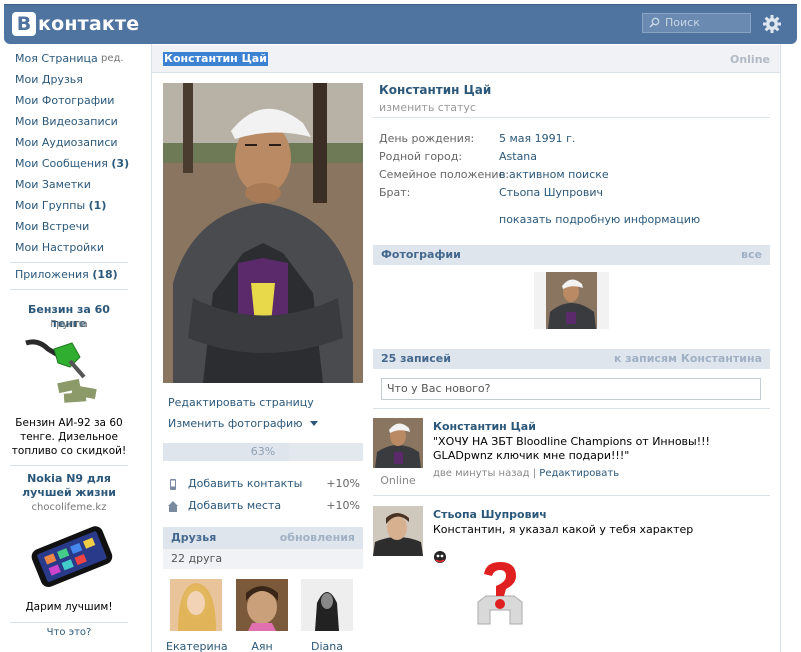  What do you see at coordinates (749, 59) in the screenshot?
I see `online-status: Online` at bounding box center [749, 59].